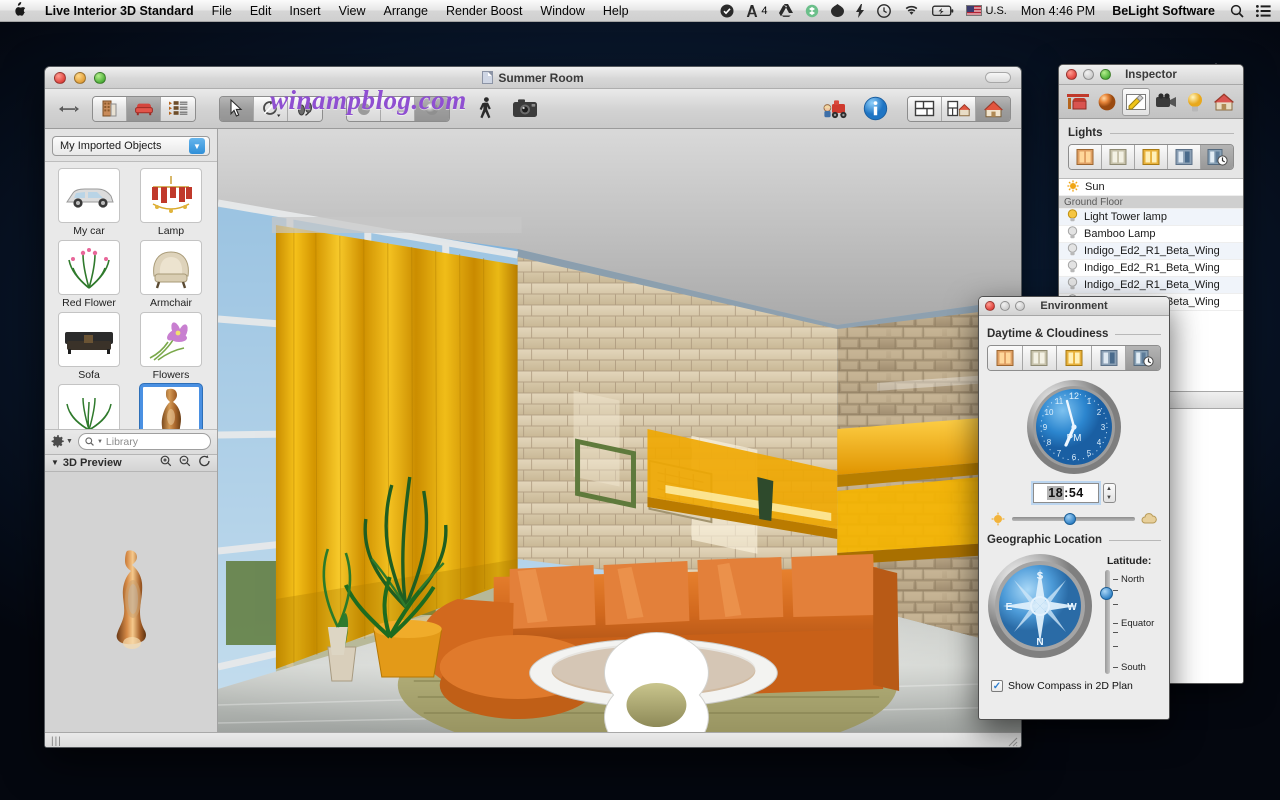 The height and width of the screenshot is (800, 1280). What do you see at coordinates (1107, 102) in the screenshot?
I see `material-inspector-icon` at bounding box center [1107, 102].